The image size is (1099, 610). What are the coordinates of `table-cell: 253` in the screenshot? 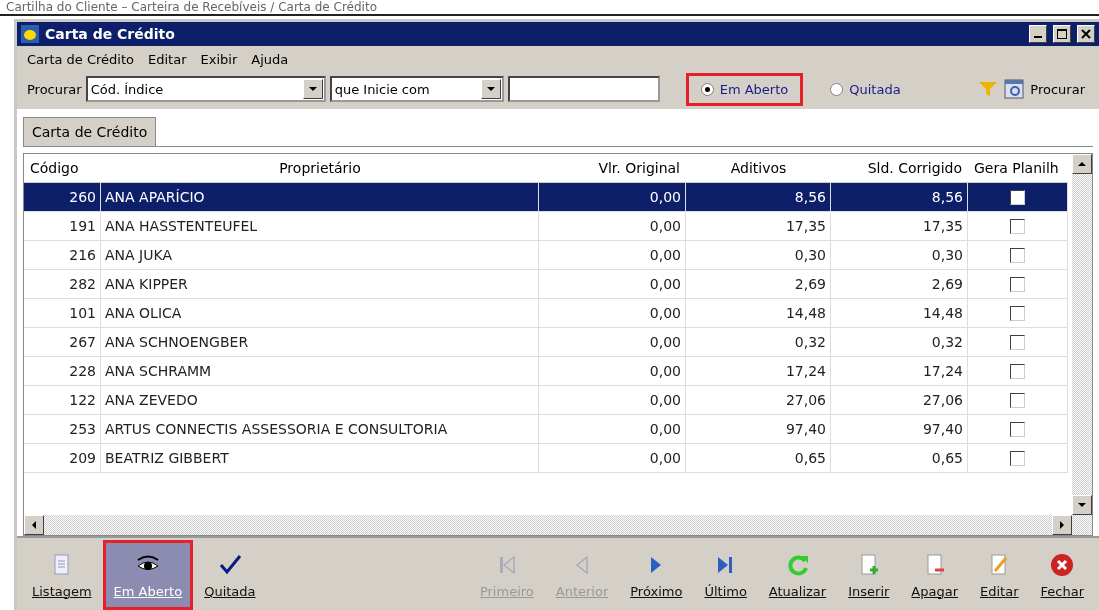 It's located at (62, 429).